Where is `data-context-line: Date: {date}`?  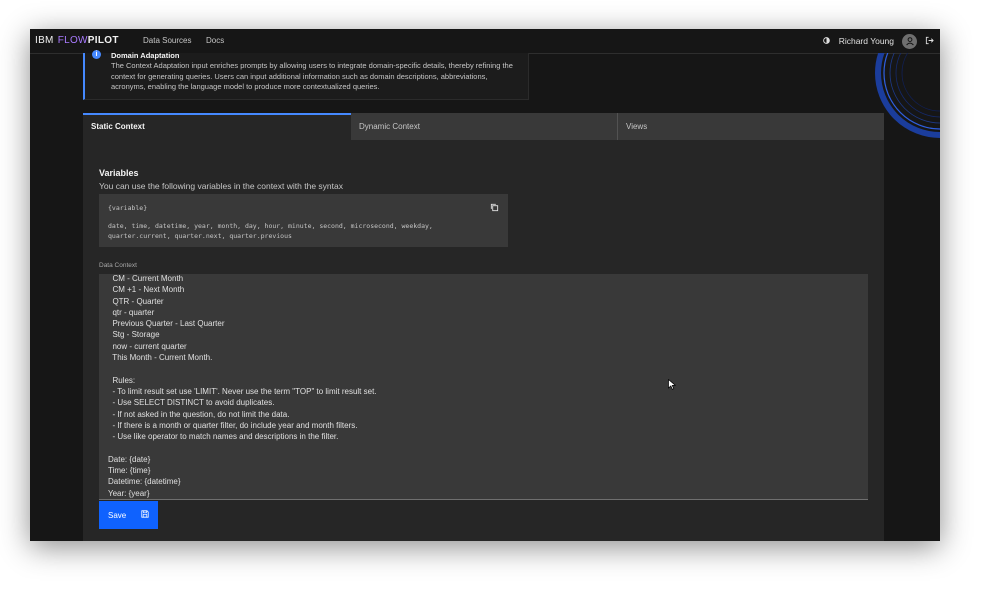 data-context-line: Date: {date} is located at coordinates (129, 459).